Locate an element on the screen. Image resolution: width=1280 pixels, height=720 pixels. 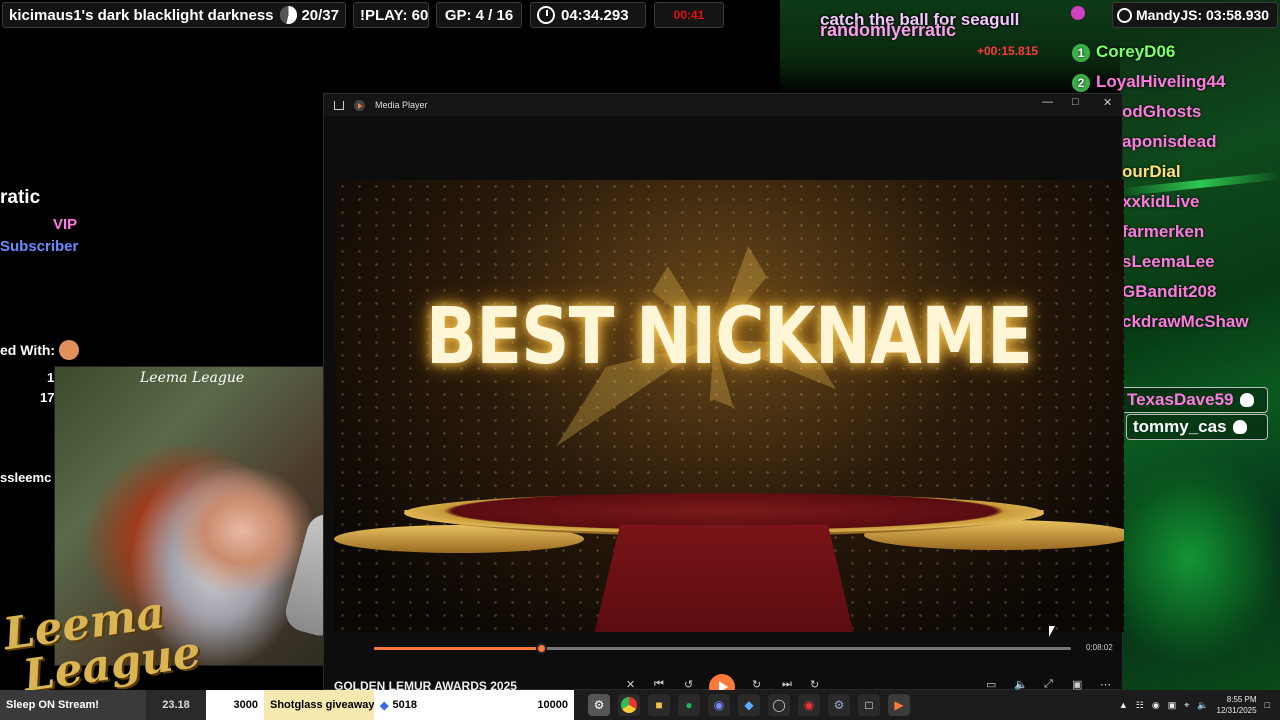
viewer-chip: tommy_cas is located at coordinates (1197, 427).